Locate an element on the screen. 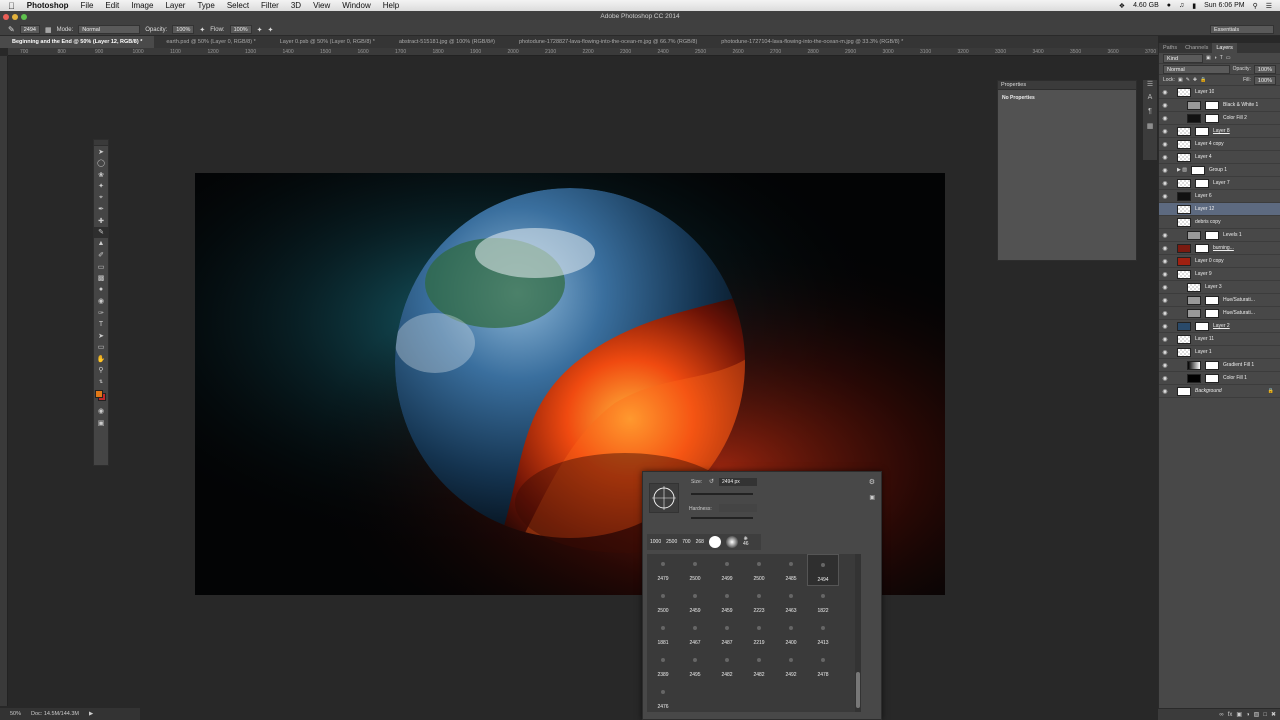  tab-document-3: Layer 0.psb @ 50% (Layer 0, RGB/8) * is located at coordinates (327, 42).